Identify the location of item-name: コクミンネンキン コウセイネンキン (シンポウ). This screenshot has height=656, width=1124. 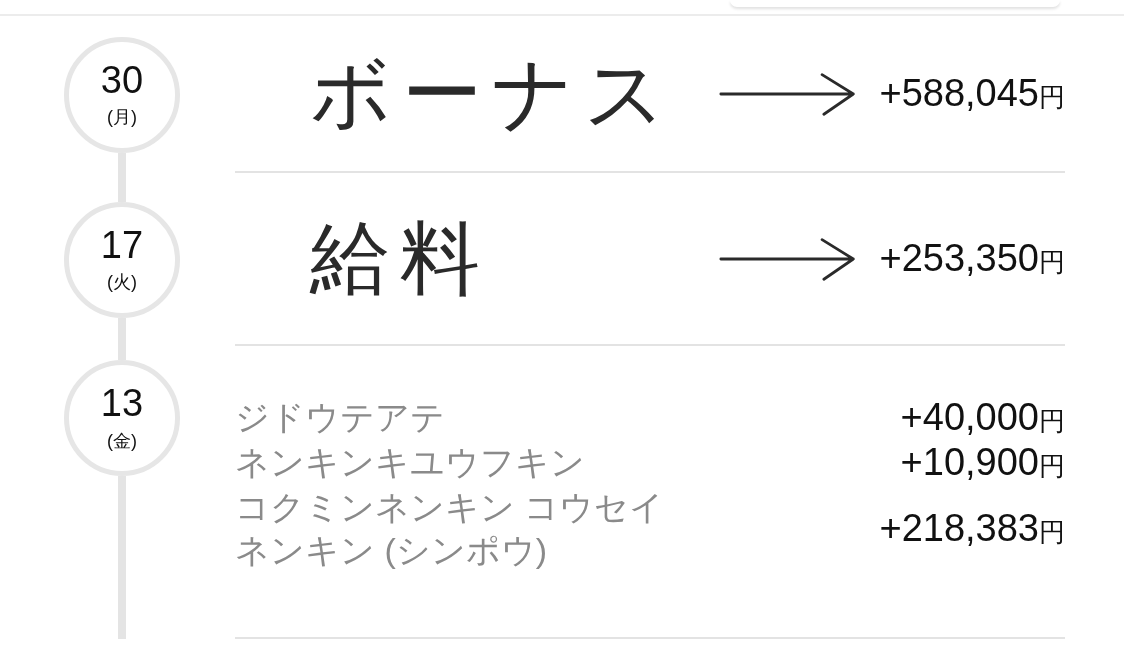
(450, 529).